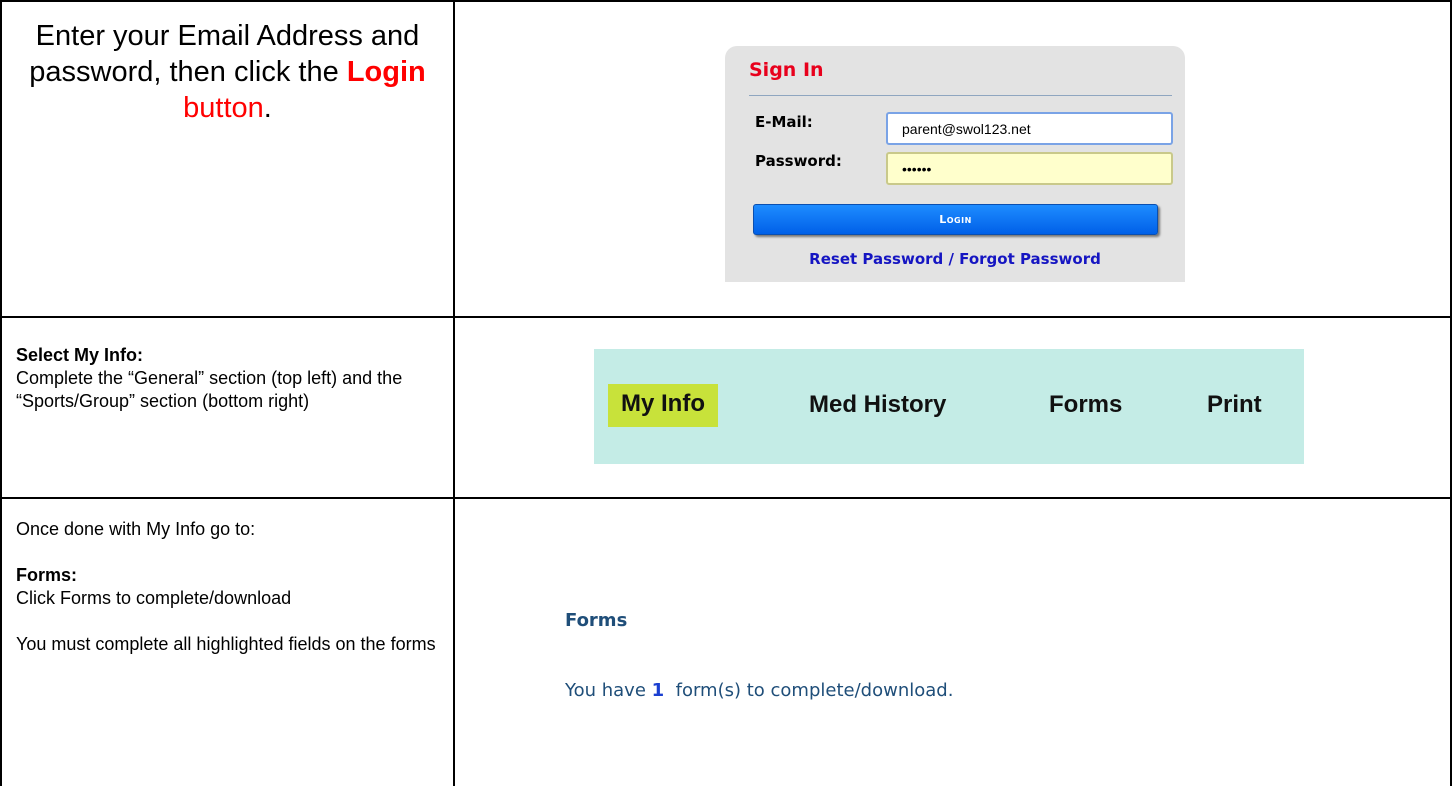  Describe the element at coordinates (960, 95) in the screenshot. I see `signin-divider` at that location.